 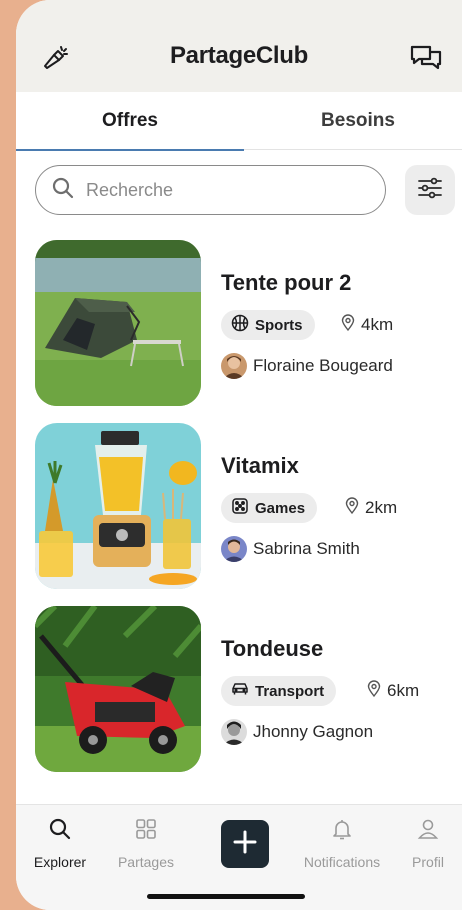 I want to click on owner-name: Sabrina Smith, so click(x=306, y=548).